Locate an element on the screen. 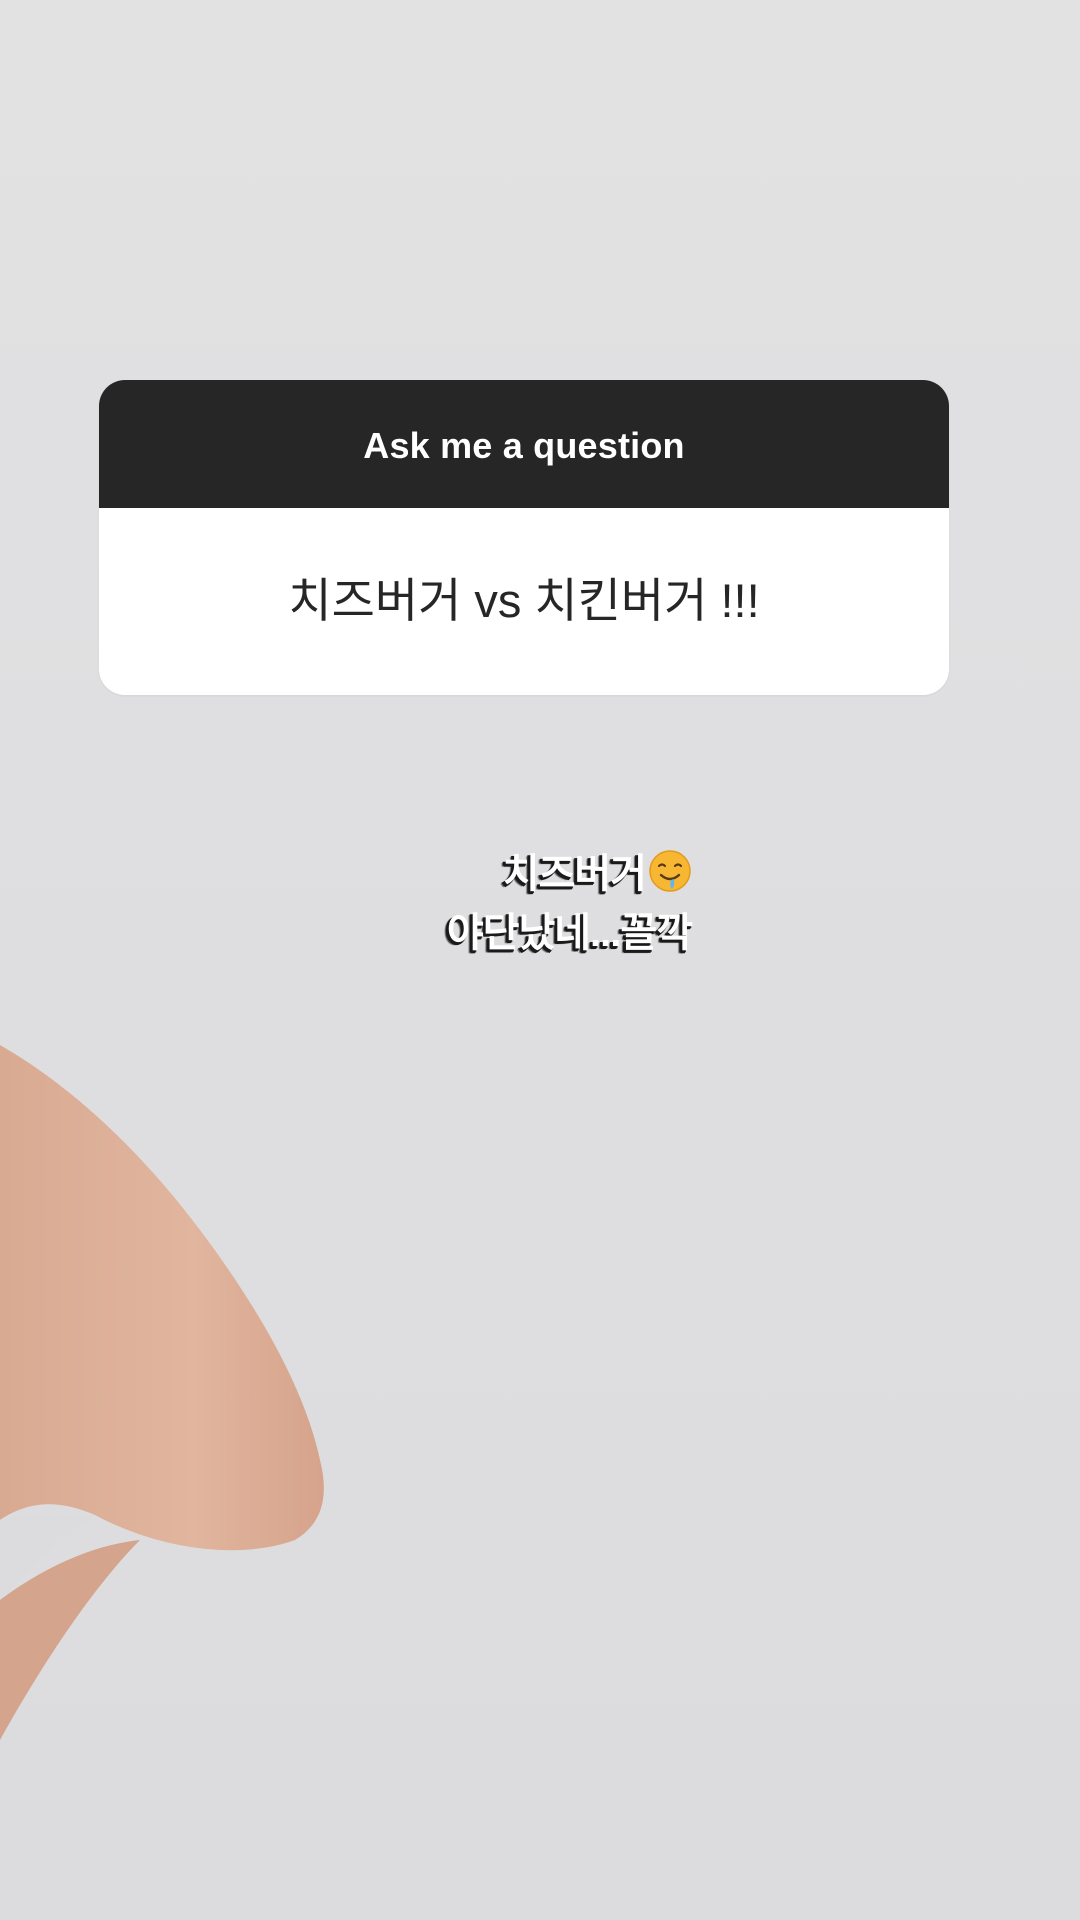 Image resolution: width=1080 pixels, height=1920 pixels. reply-line-1-text: 치즈버거 is located at coordinates (574, 874).